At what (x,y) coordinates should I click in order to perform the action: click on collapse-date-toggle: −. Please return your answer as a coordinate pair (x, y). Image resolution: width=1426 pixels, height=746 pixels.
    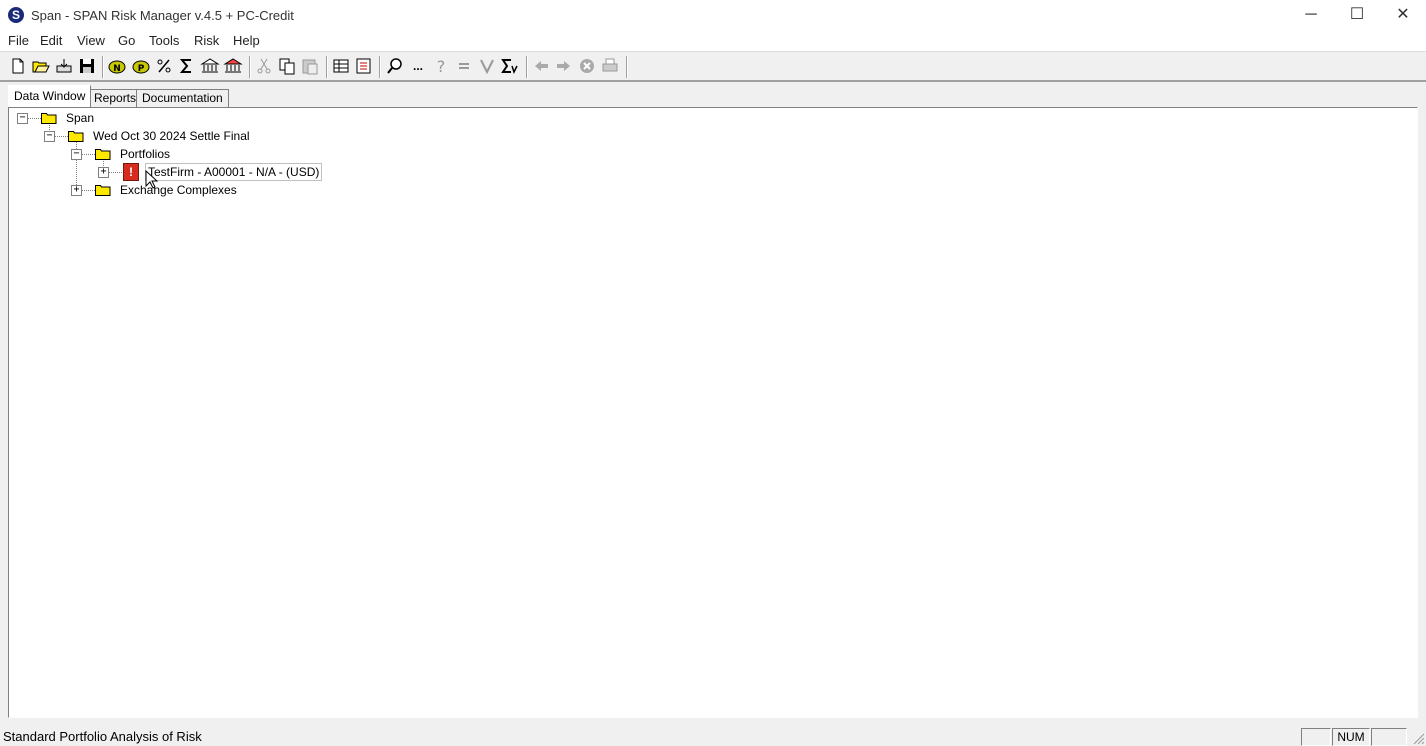
    Looking at the image, I should click on (49, 136).